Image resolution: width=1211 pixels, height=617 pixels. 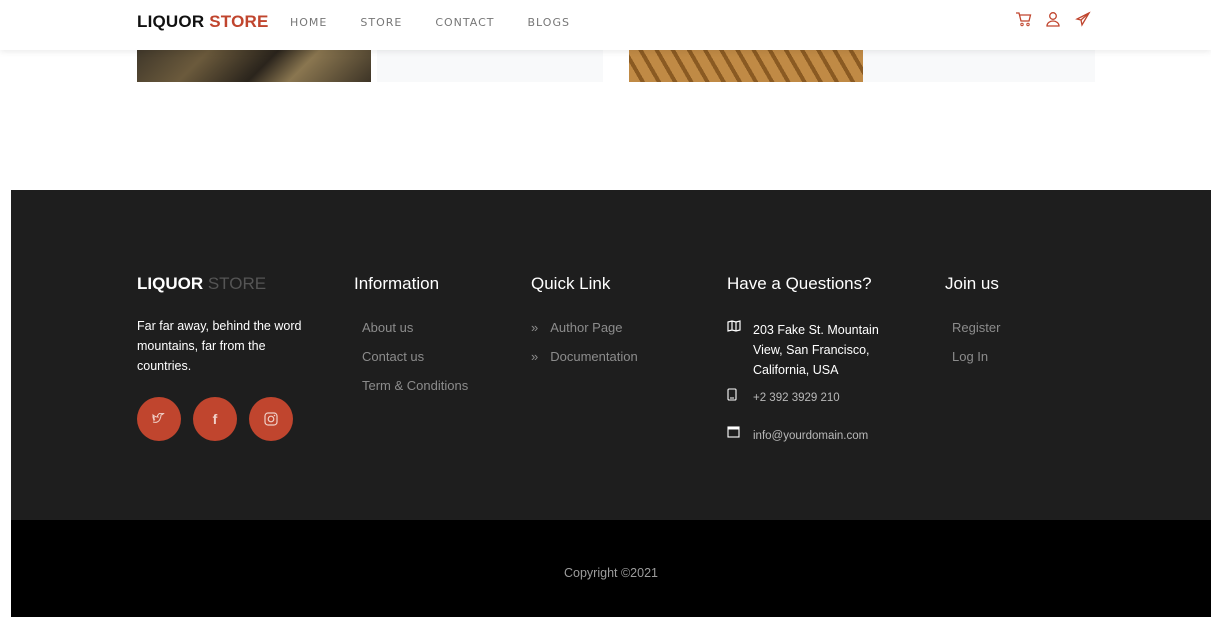 What do you see at coordinates (796, 398) in the screenshot?
I see `phone-text: +2 392 3929 210` at bounding box center [796, 398].